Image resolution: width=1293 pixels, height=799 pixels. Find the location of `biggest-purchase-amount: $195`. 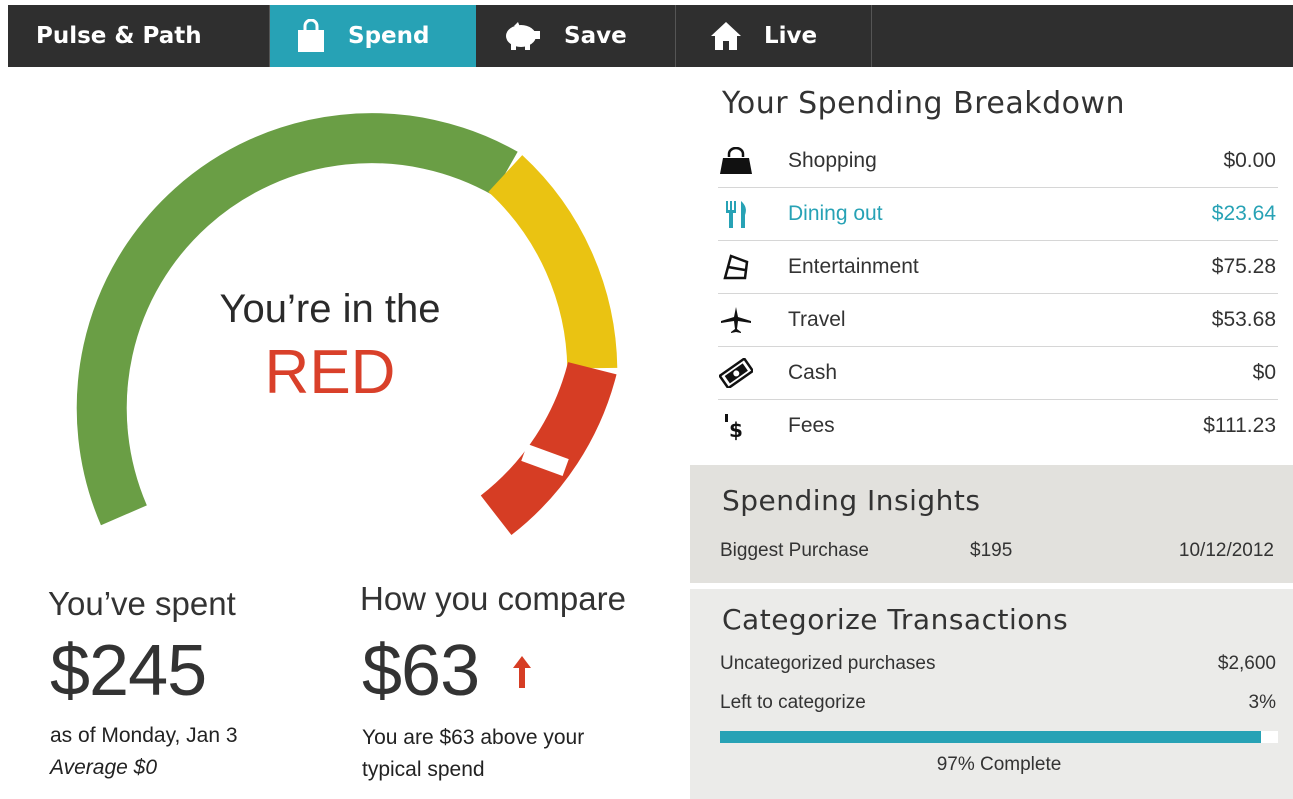

biggest-purchase-amount: $195 is located at coordinates (991, 550).